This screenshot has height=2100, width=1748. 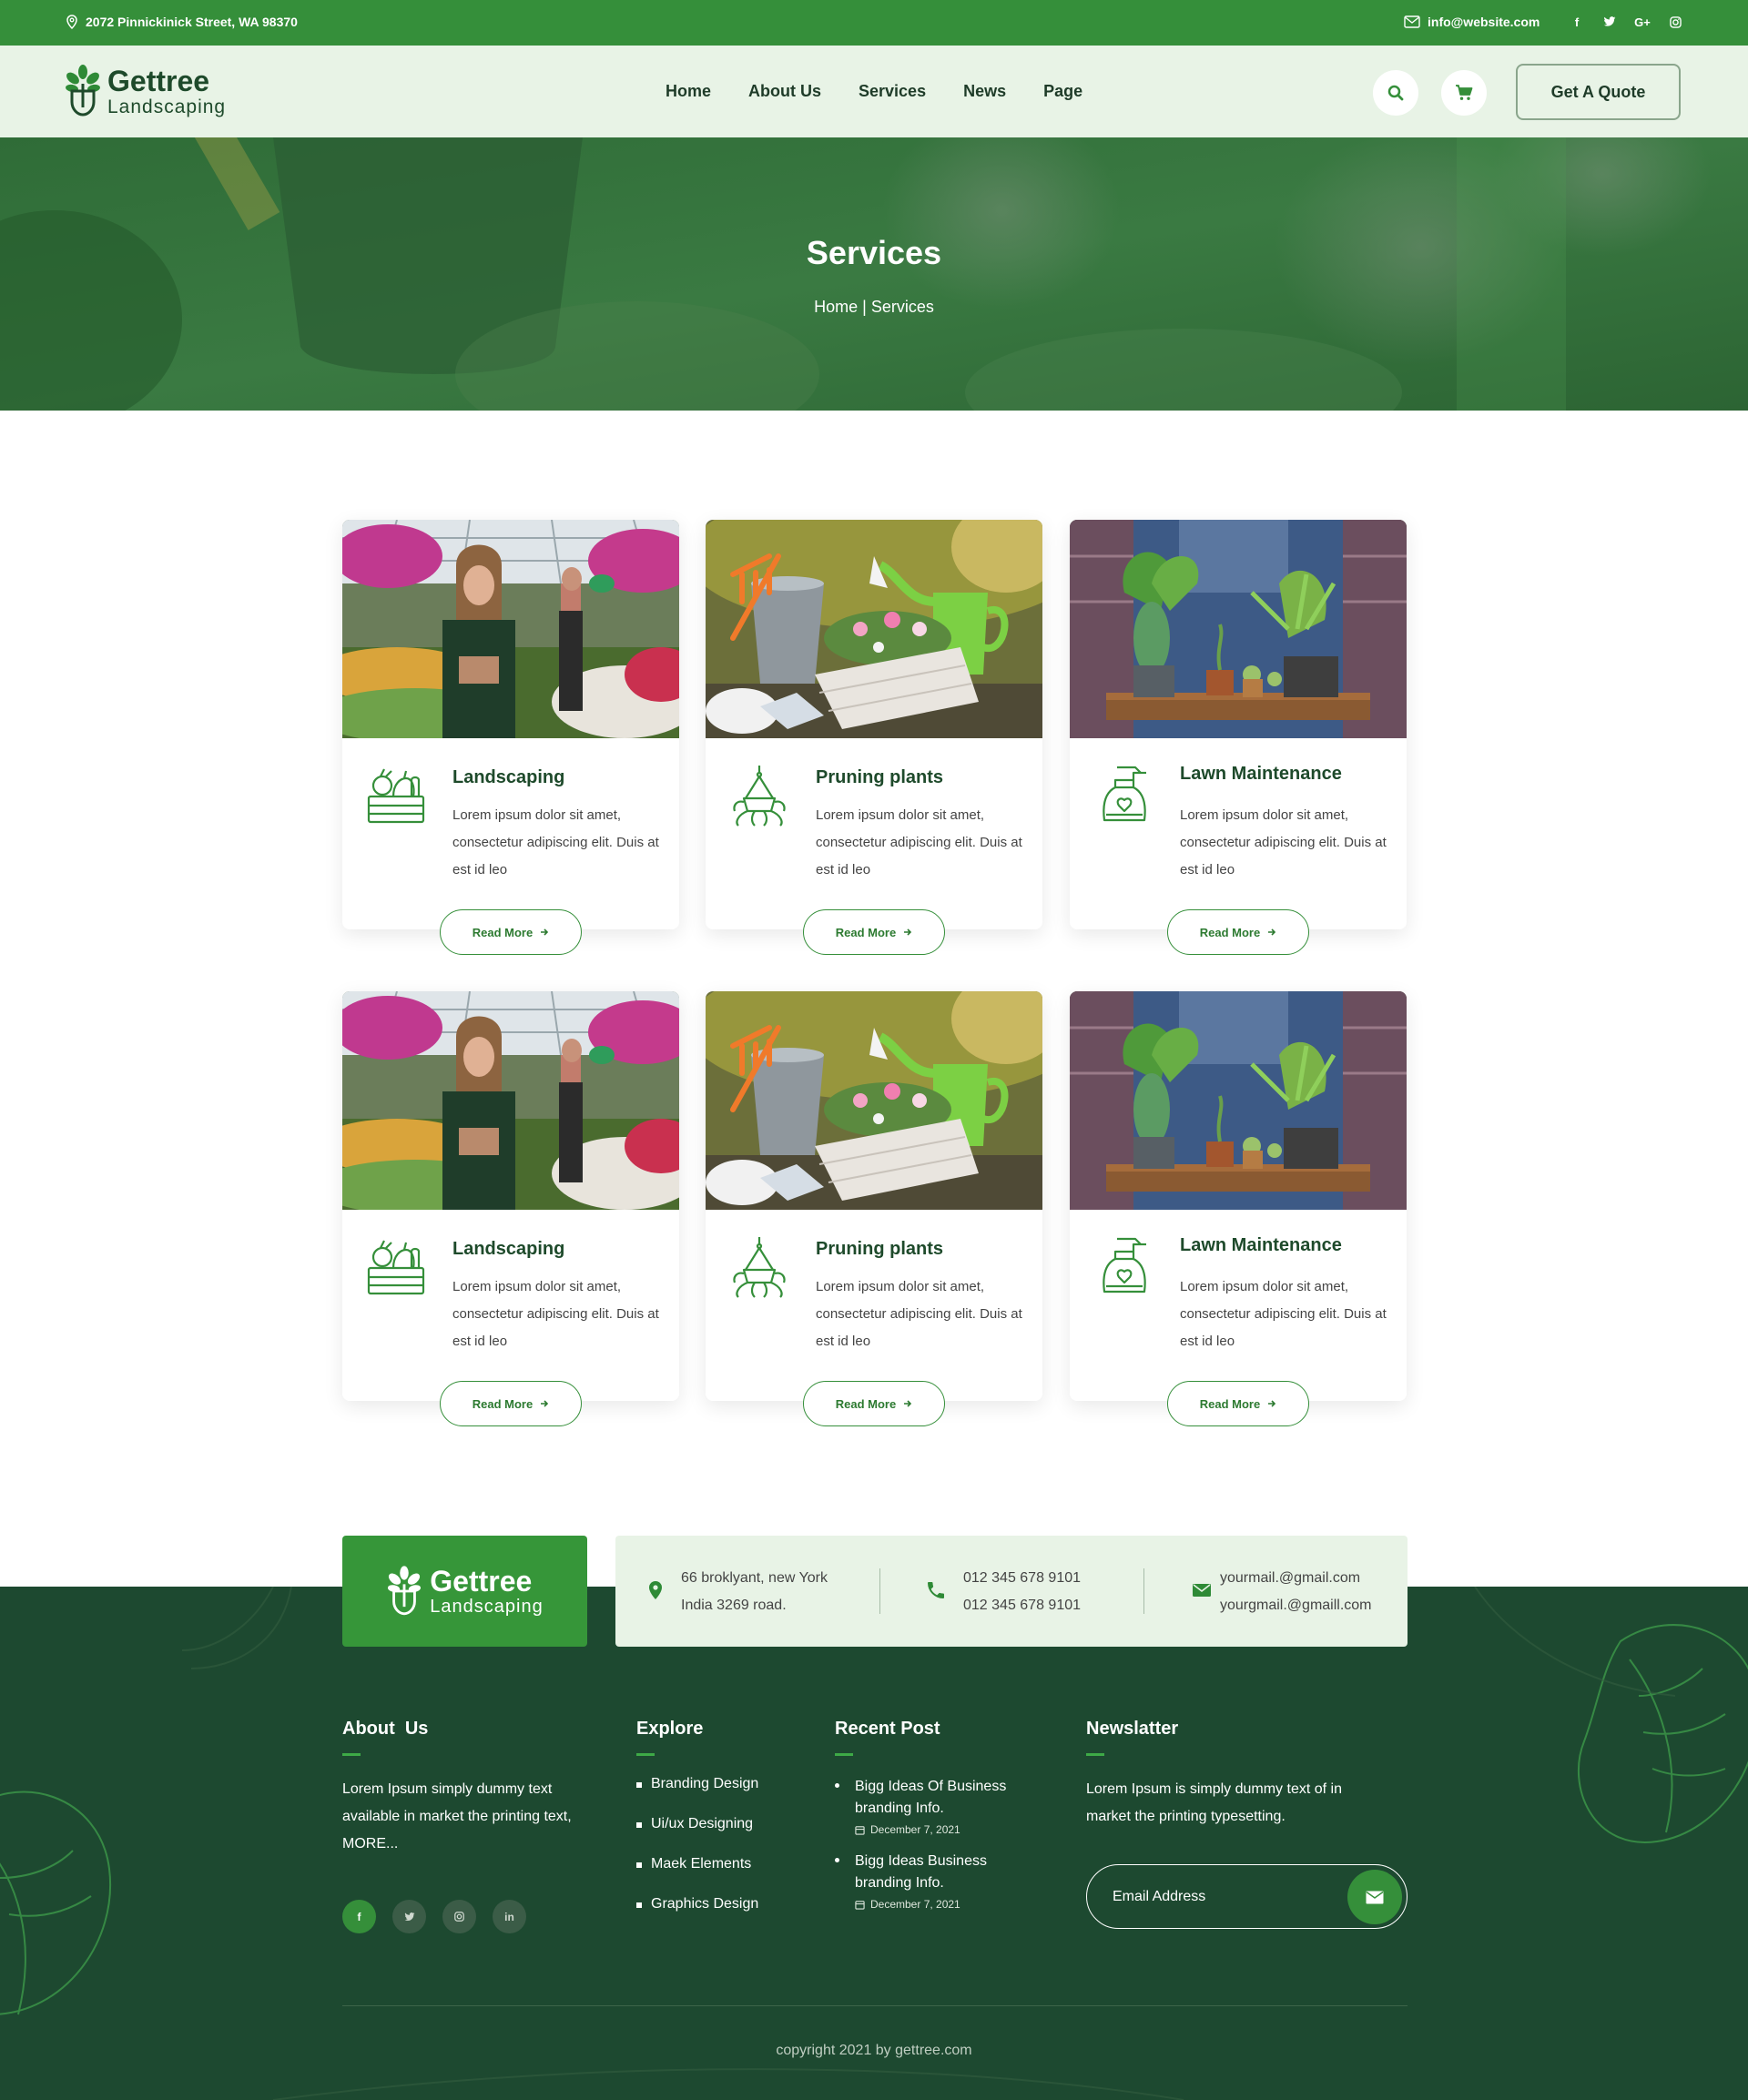 I want to click on address-line: 66 broklyant, new York, so click(x=754, y=1578).